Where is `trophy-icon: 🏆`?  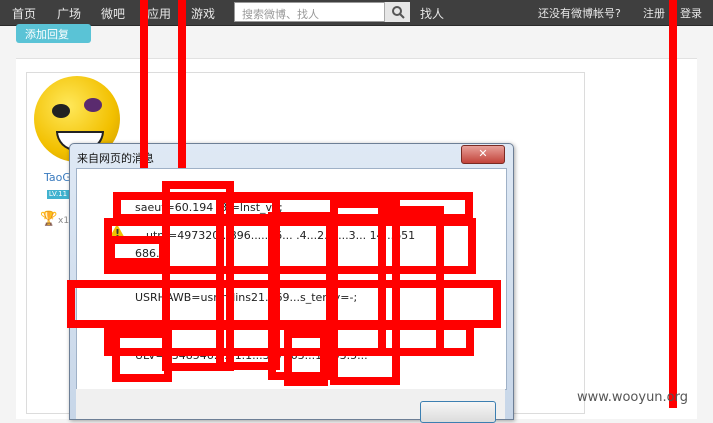
trophy-icon: 🏆 is located at coordinates (49, 219).